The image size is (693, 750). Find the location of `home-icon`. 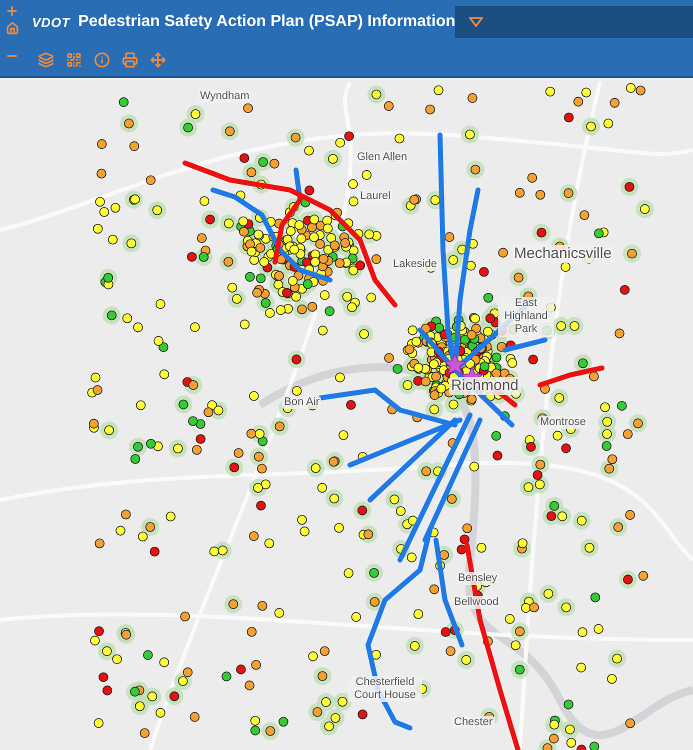

home-icon is located at coordinates (12, 28).